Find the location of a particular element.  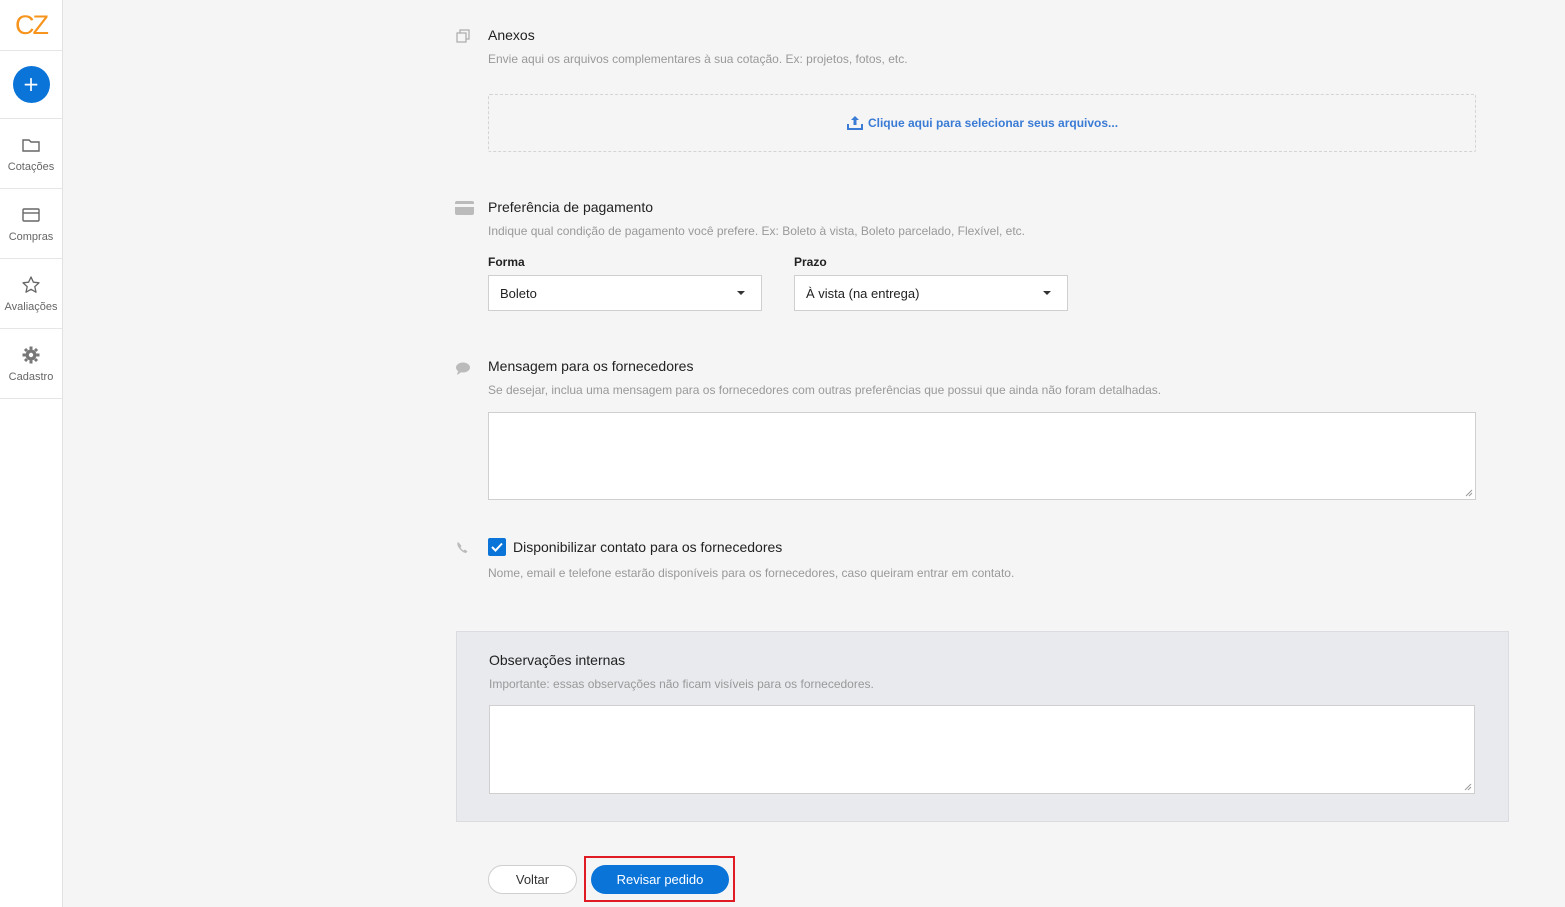

phone-icon is located at coordinates (462, 547).